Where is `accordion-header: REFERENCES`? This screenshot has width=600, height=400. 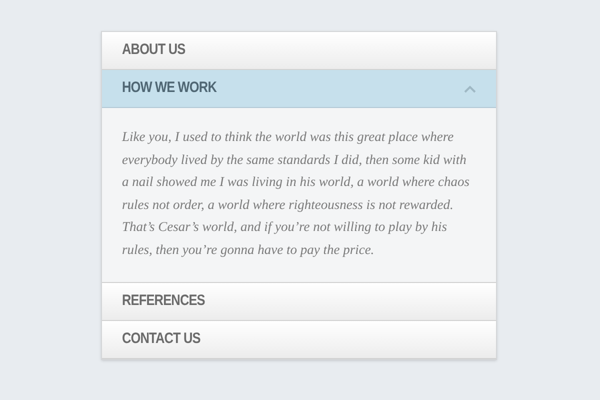 accordion-header: REFERENCES is located at coordinates (299, 301).